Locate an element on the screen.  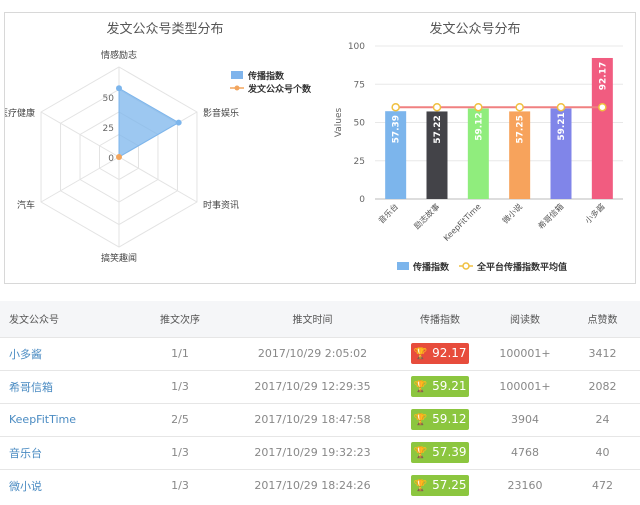
score-cell: 🏆 59.21 is located at coordinates (440, 386).